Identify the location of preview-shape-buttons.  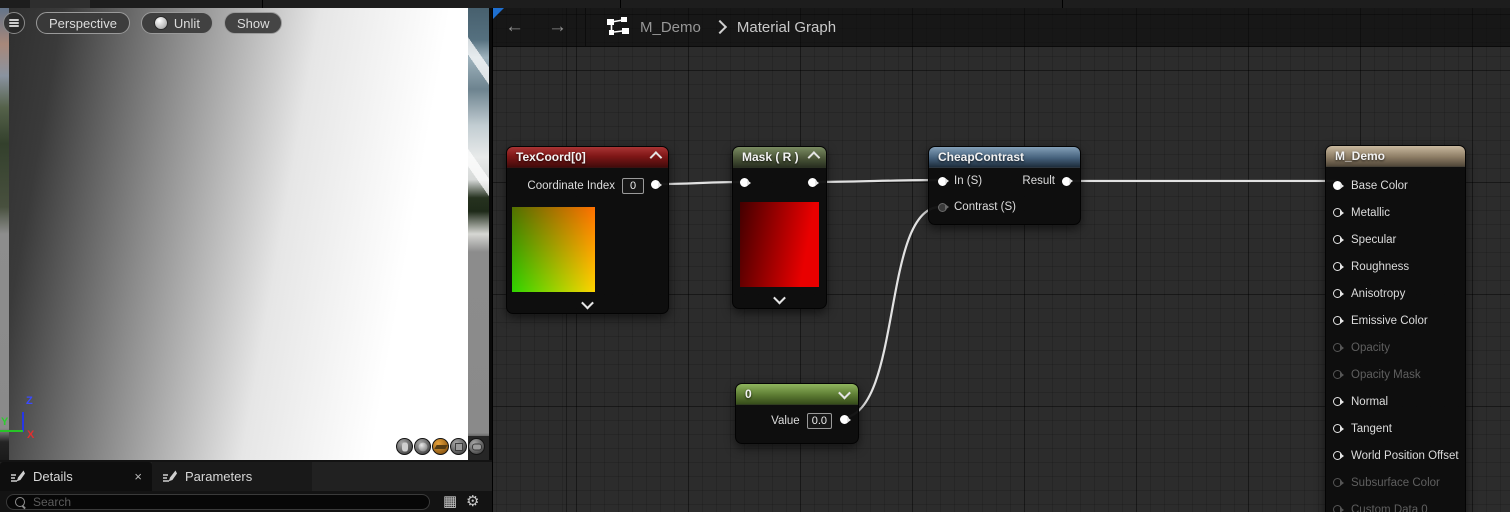
(440, 446).